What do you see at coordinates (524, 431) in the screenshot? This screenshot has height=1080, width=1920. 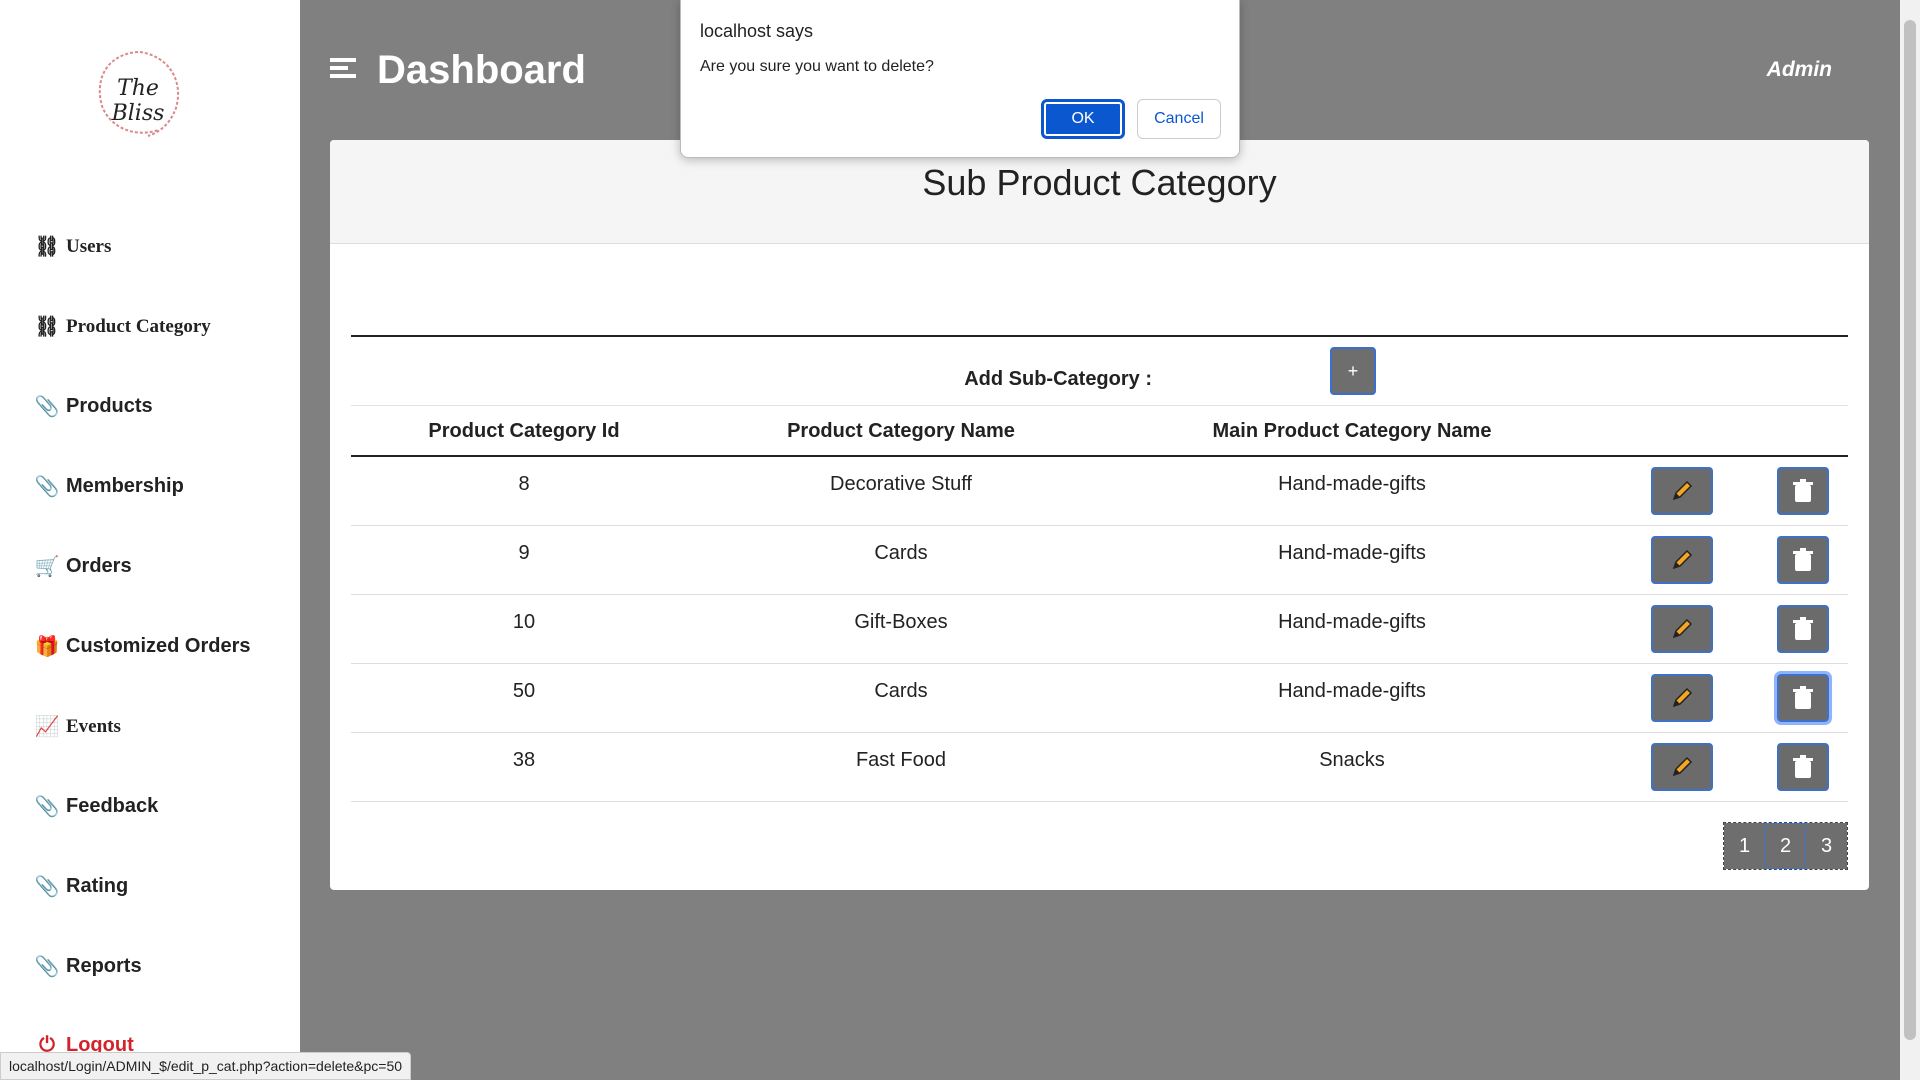 I see `column-header-id: Product Category Id` at bounding box center [524, 431].